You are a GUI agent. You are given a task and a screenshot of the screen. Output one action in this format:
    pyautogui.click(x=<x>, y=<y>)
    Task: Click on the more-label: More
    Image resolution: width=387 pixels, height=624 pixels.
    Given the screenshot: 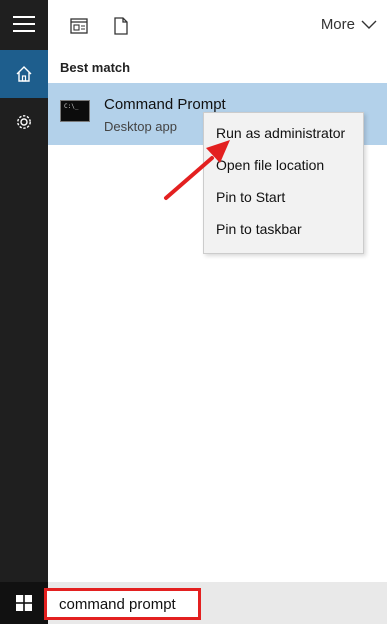 What is the action you would take?
    pyautogui.click(x=337, y=24)
    